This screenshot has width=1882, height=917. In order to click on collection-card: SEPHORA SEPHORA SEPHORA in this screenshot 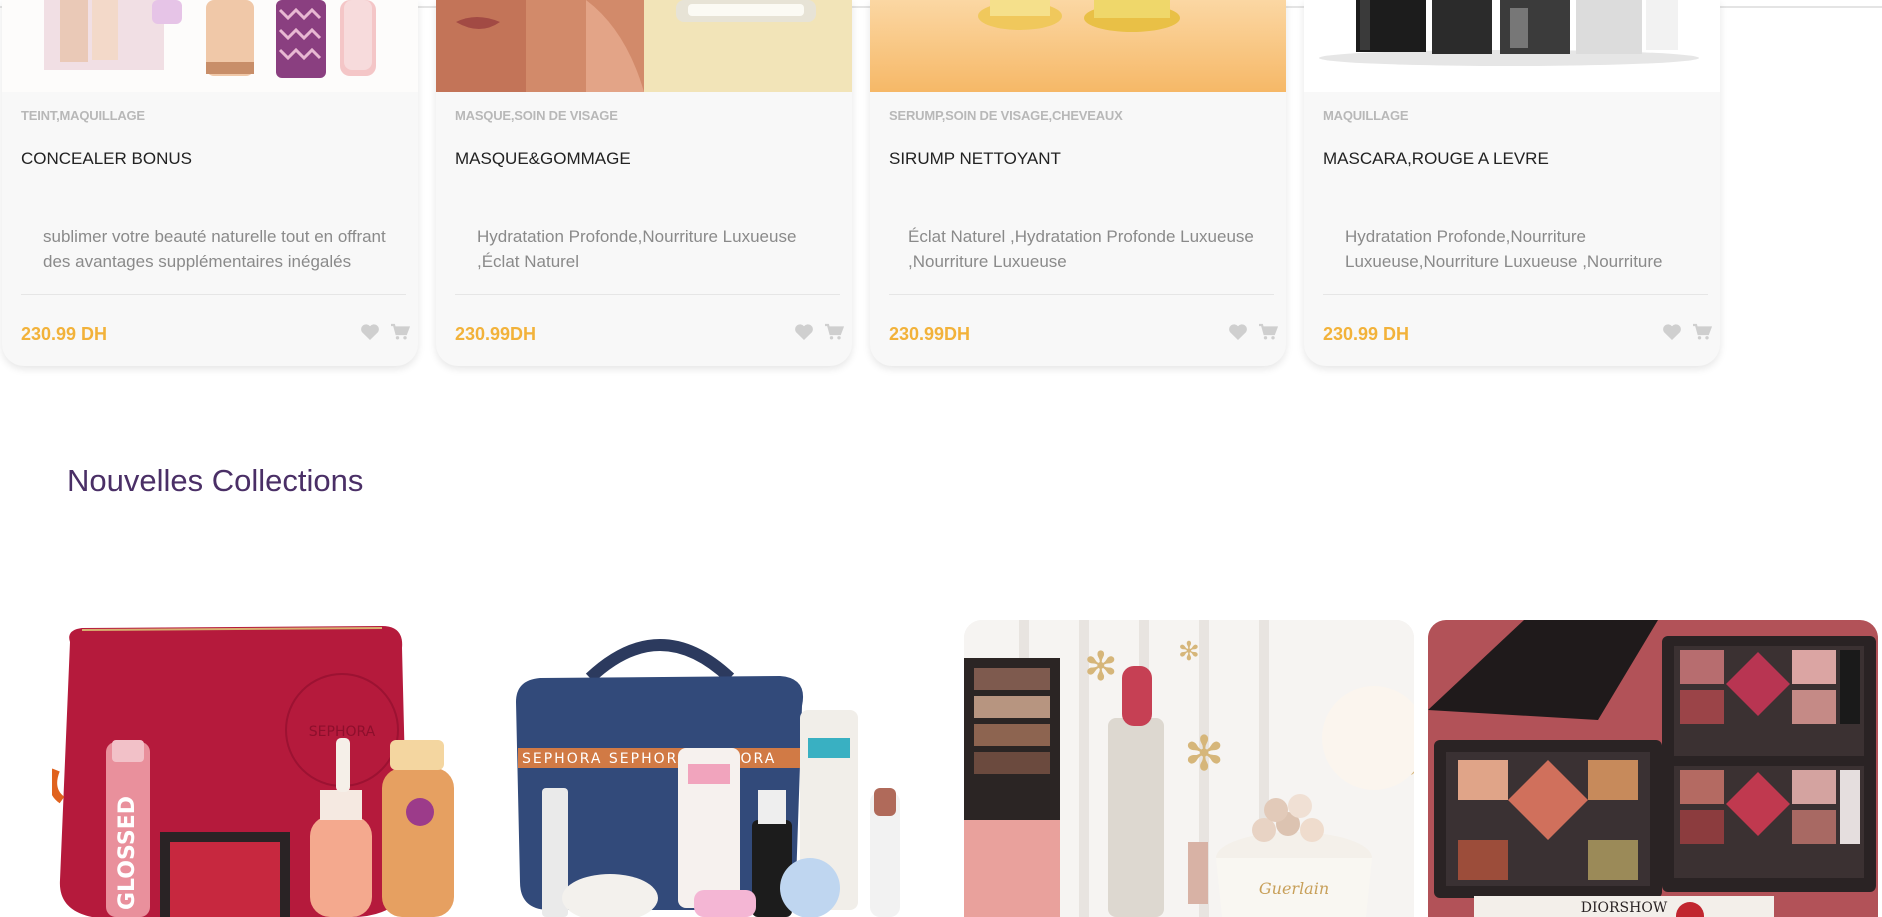, I will do `click(710, 768)`.